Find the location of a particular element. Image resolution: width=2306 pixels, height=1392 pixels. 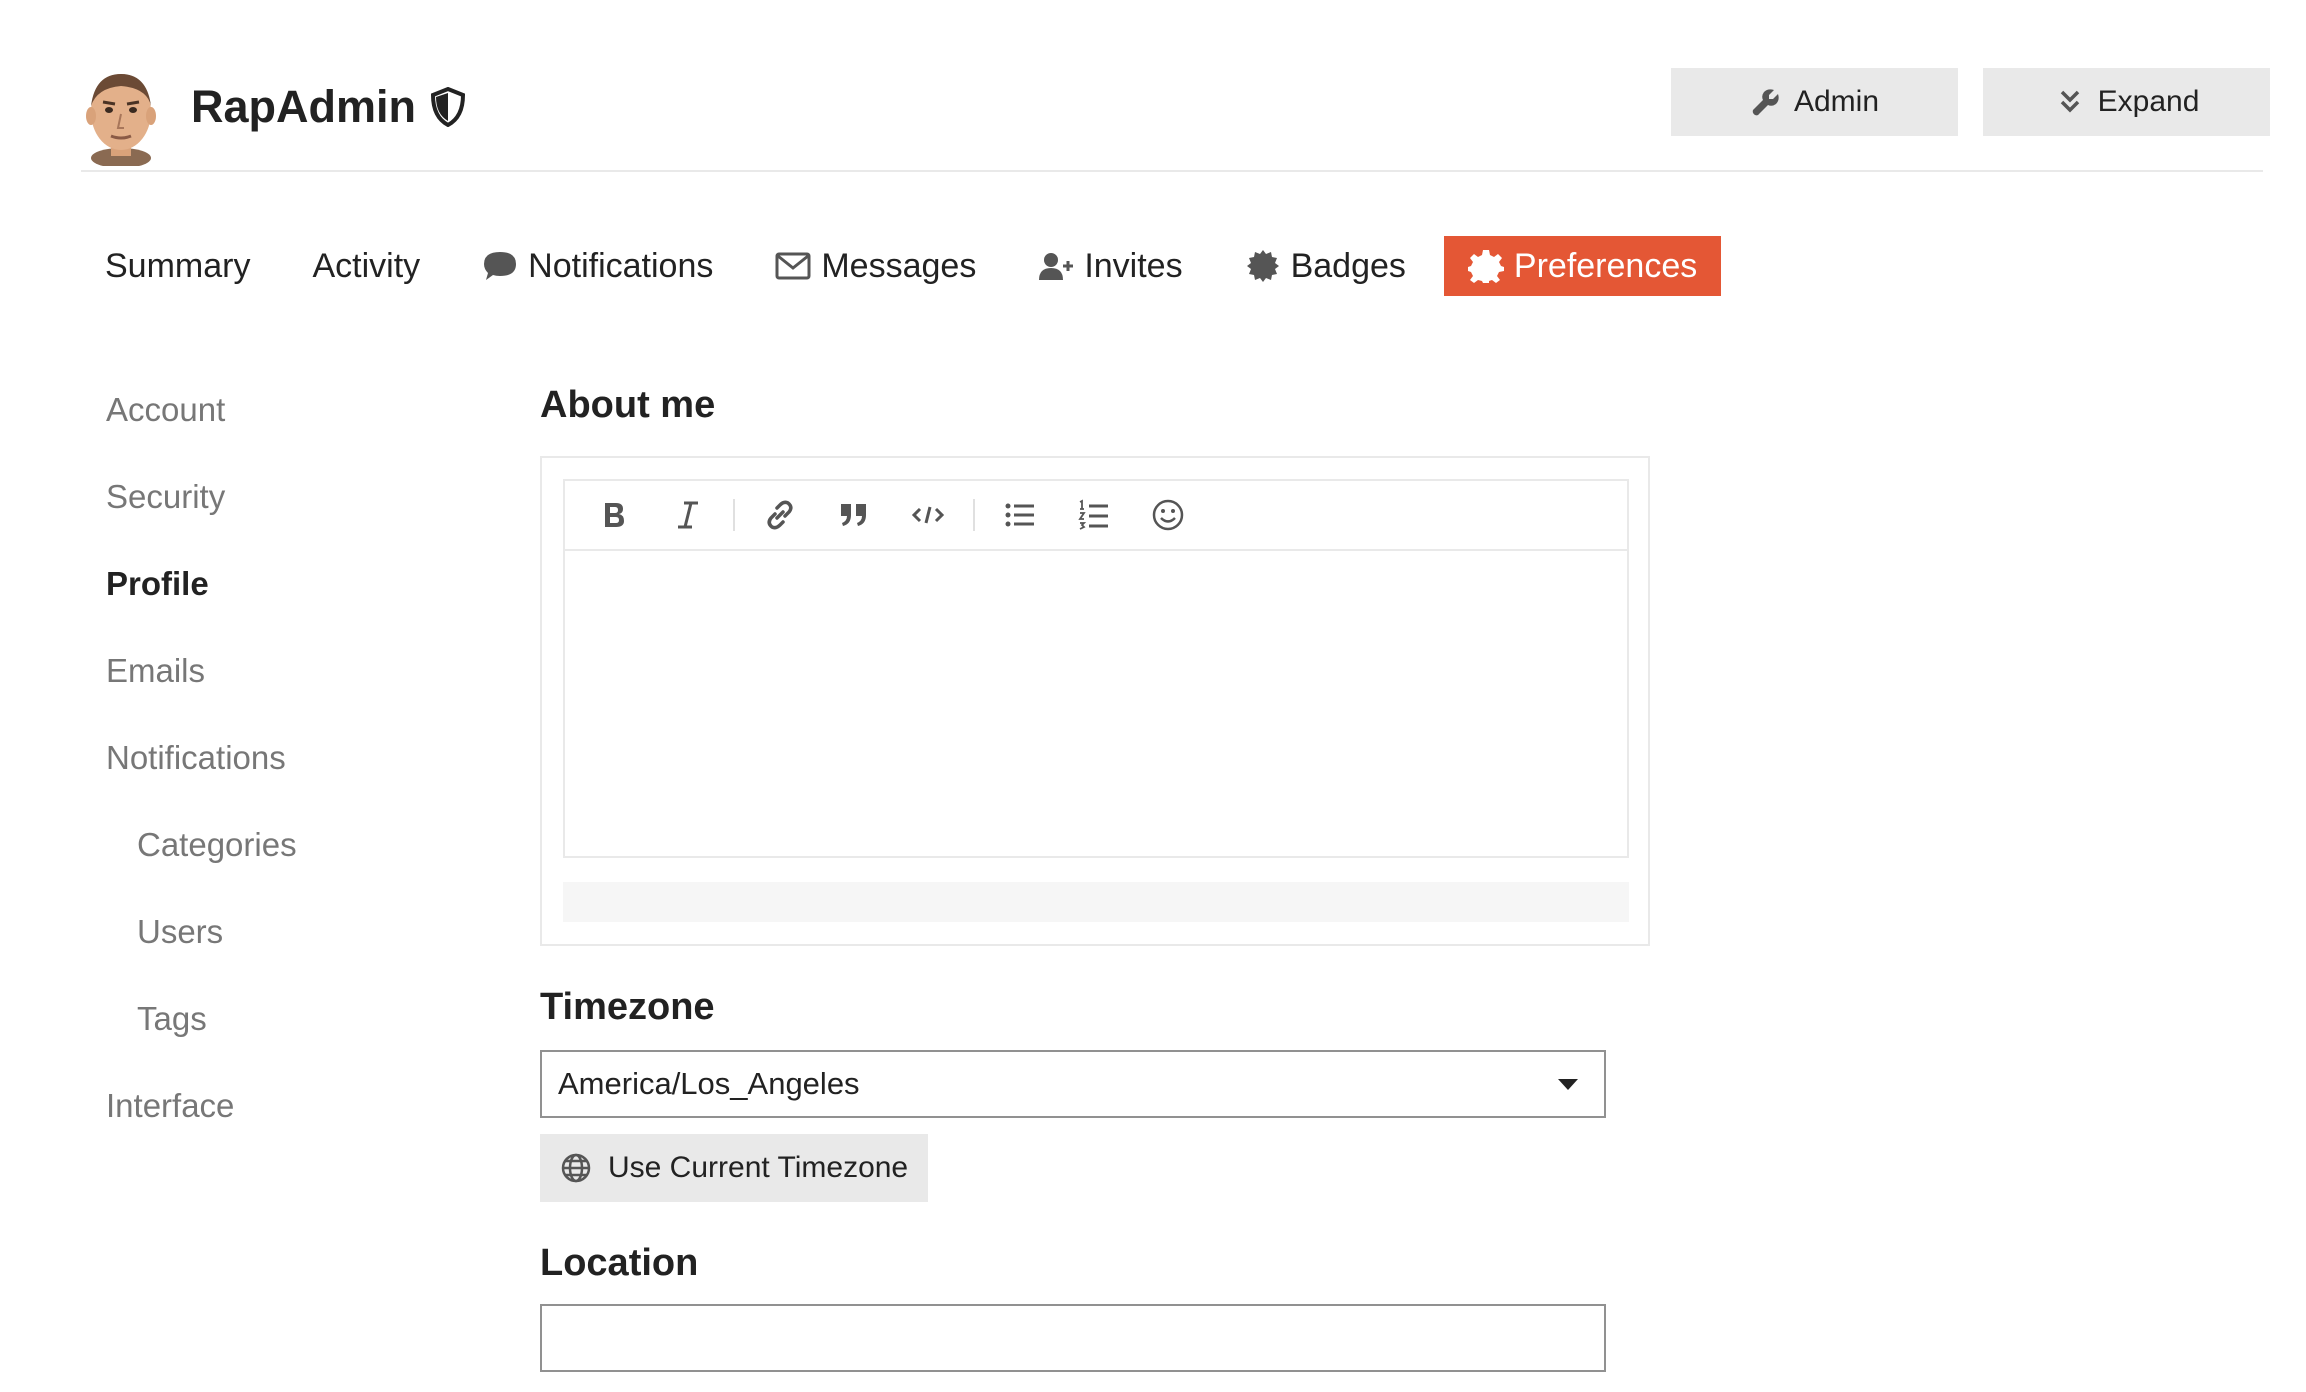

timezone-select: America/Los_Angeles is located at coordinates (1073, 1084).